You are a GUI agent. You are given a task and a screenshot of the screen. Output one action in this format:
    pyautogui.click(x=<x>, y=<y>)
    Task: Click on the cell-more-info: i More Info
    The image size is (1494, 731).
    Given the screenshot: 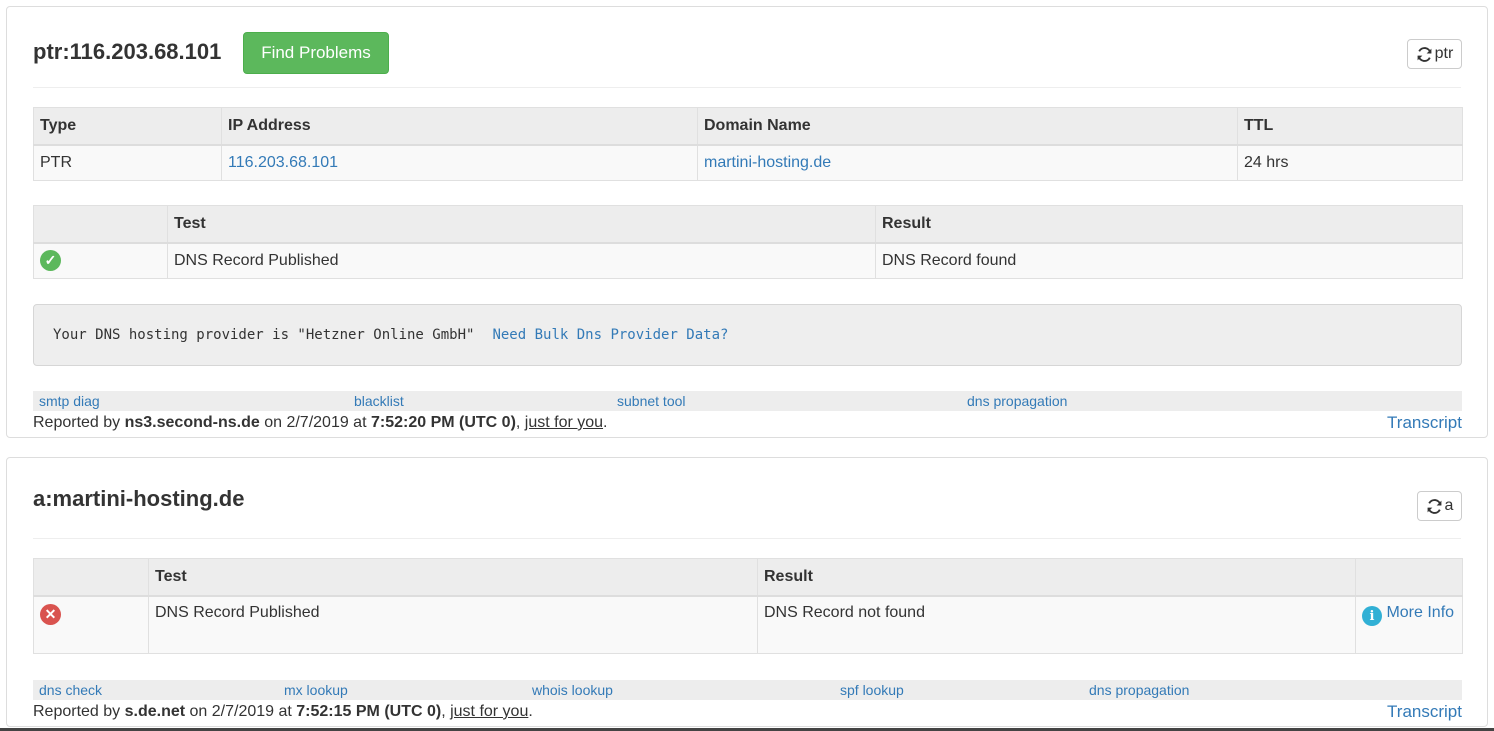 What is the action you would take?
    pyautogui.click(x=1409, y=624)
    